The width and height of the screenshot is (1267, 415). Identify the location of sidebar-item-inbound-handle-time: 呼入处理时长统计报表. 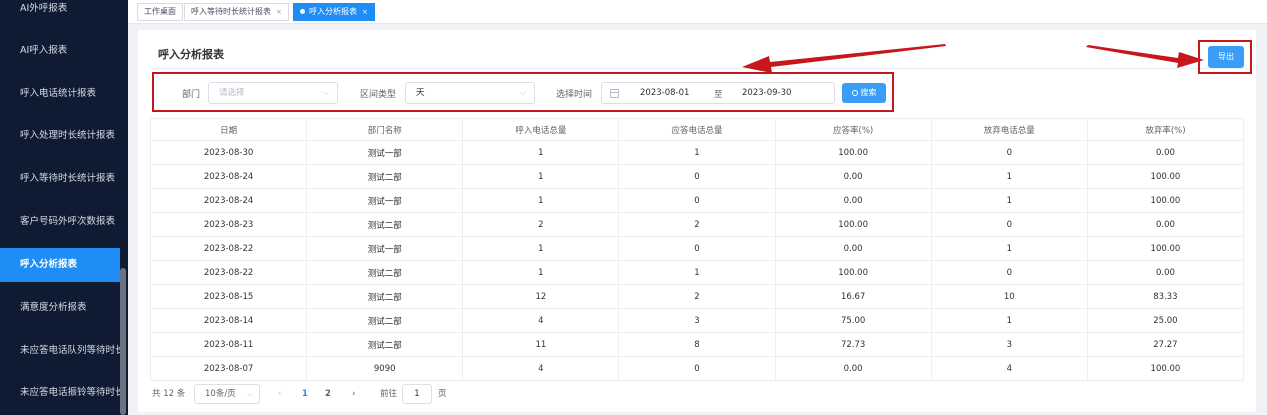
(60, 136).